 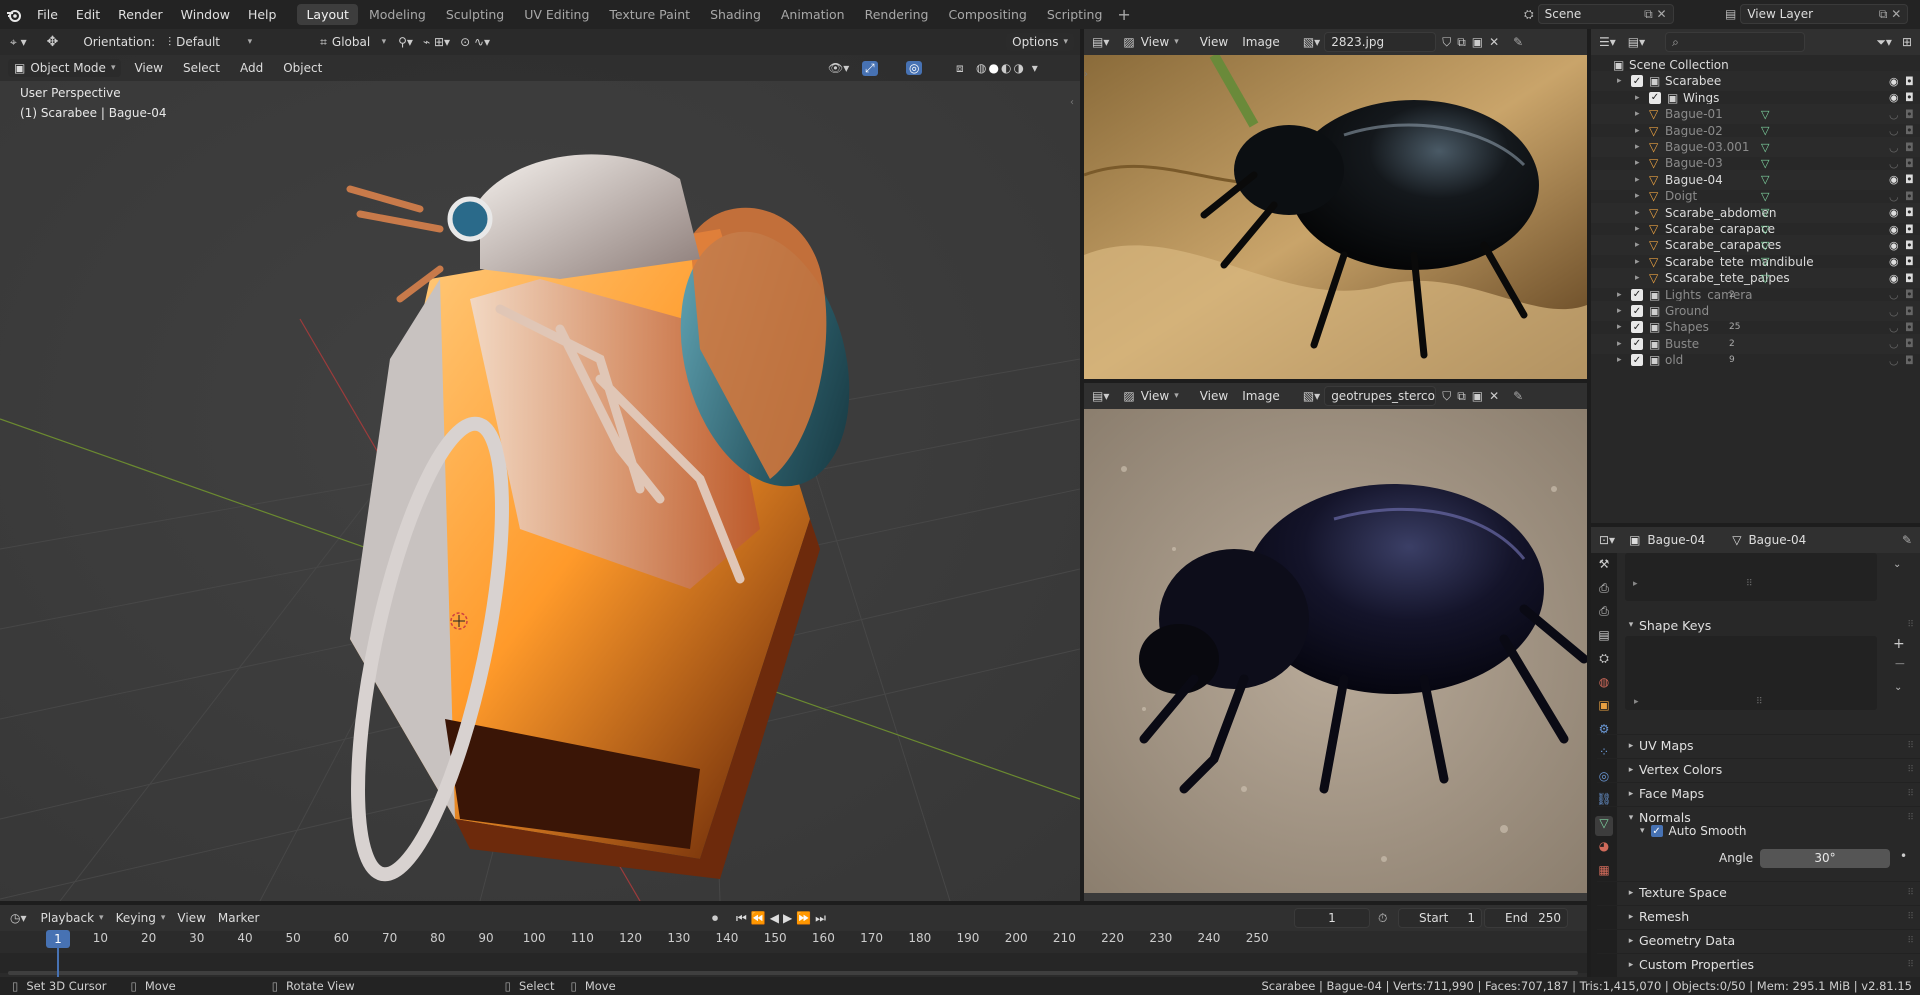 What do you see at coordinates (1160, 396) in the screenshot?
I see `image-view-dropdown-2: View ▾` at bounding box center [1160, 396].